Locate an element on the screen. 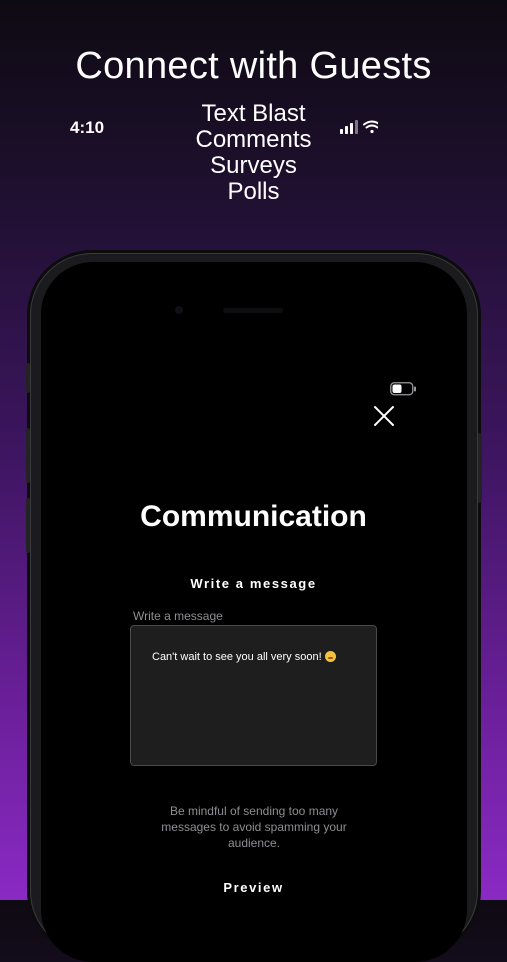  earpiece-speaker is located at coordinates (253, 310).